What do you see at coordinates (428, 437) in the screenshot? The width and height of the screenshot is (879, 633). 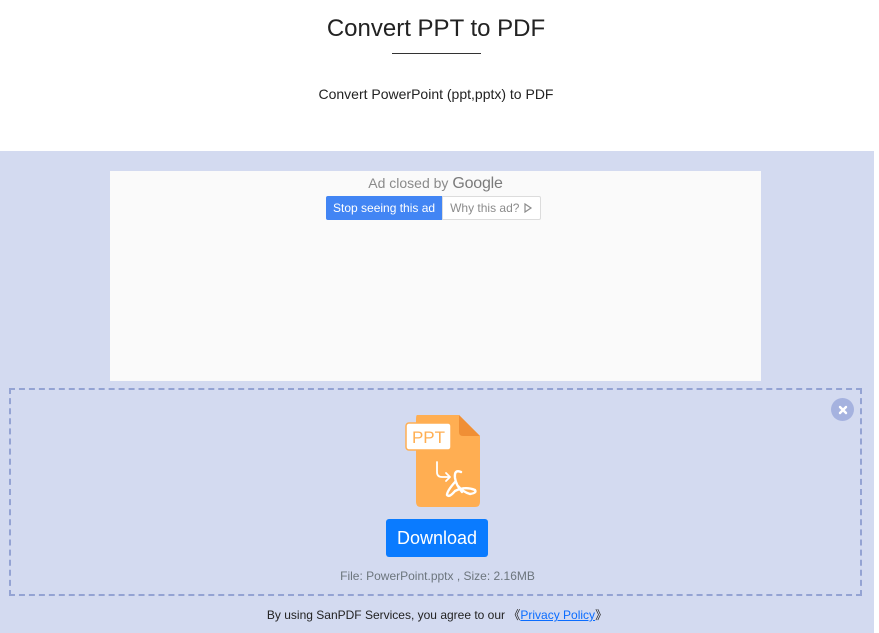 I see `file-badge-text: PPT` at bounding box center [428, 437].